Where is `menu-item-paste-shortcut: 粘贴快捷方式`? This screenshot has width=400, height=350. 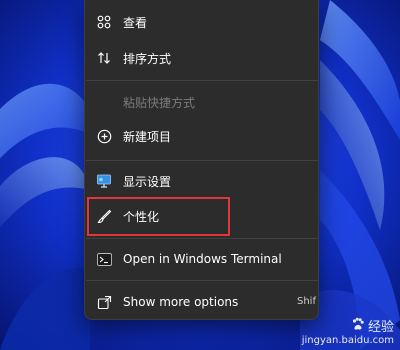 menu-item-paste-shortcut: 粘贴快捷方式 is located at coordinates (202, 102).